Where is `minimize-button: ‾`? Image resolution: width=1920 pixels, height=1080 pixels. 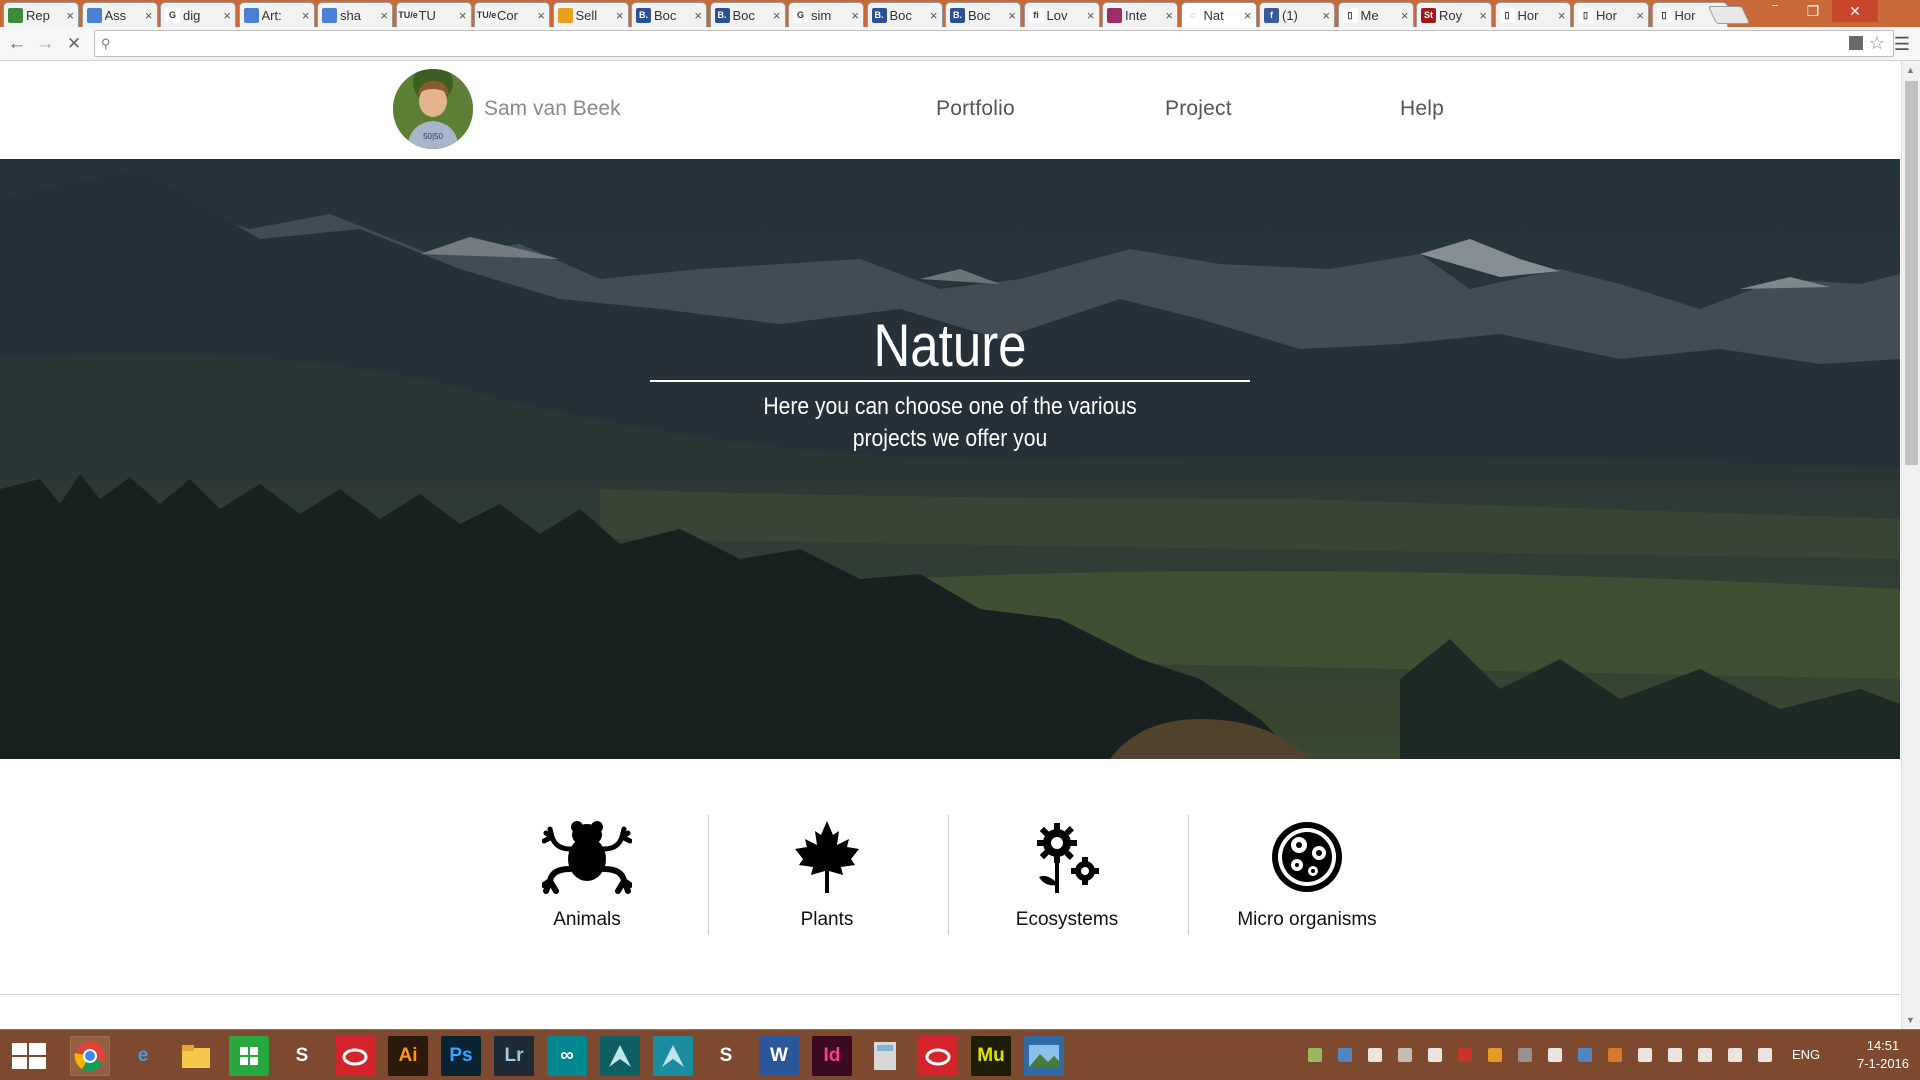 minimize-button: ‾ is located at coordinates (1775, 11).